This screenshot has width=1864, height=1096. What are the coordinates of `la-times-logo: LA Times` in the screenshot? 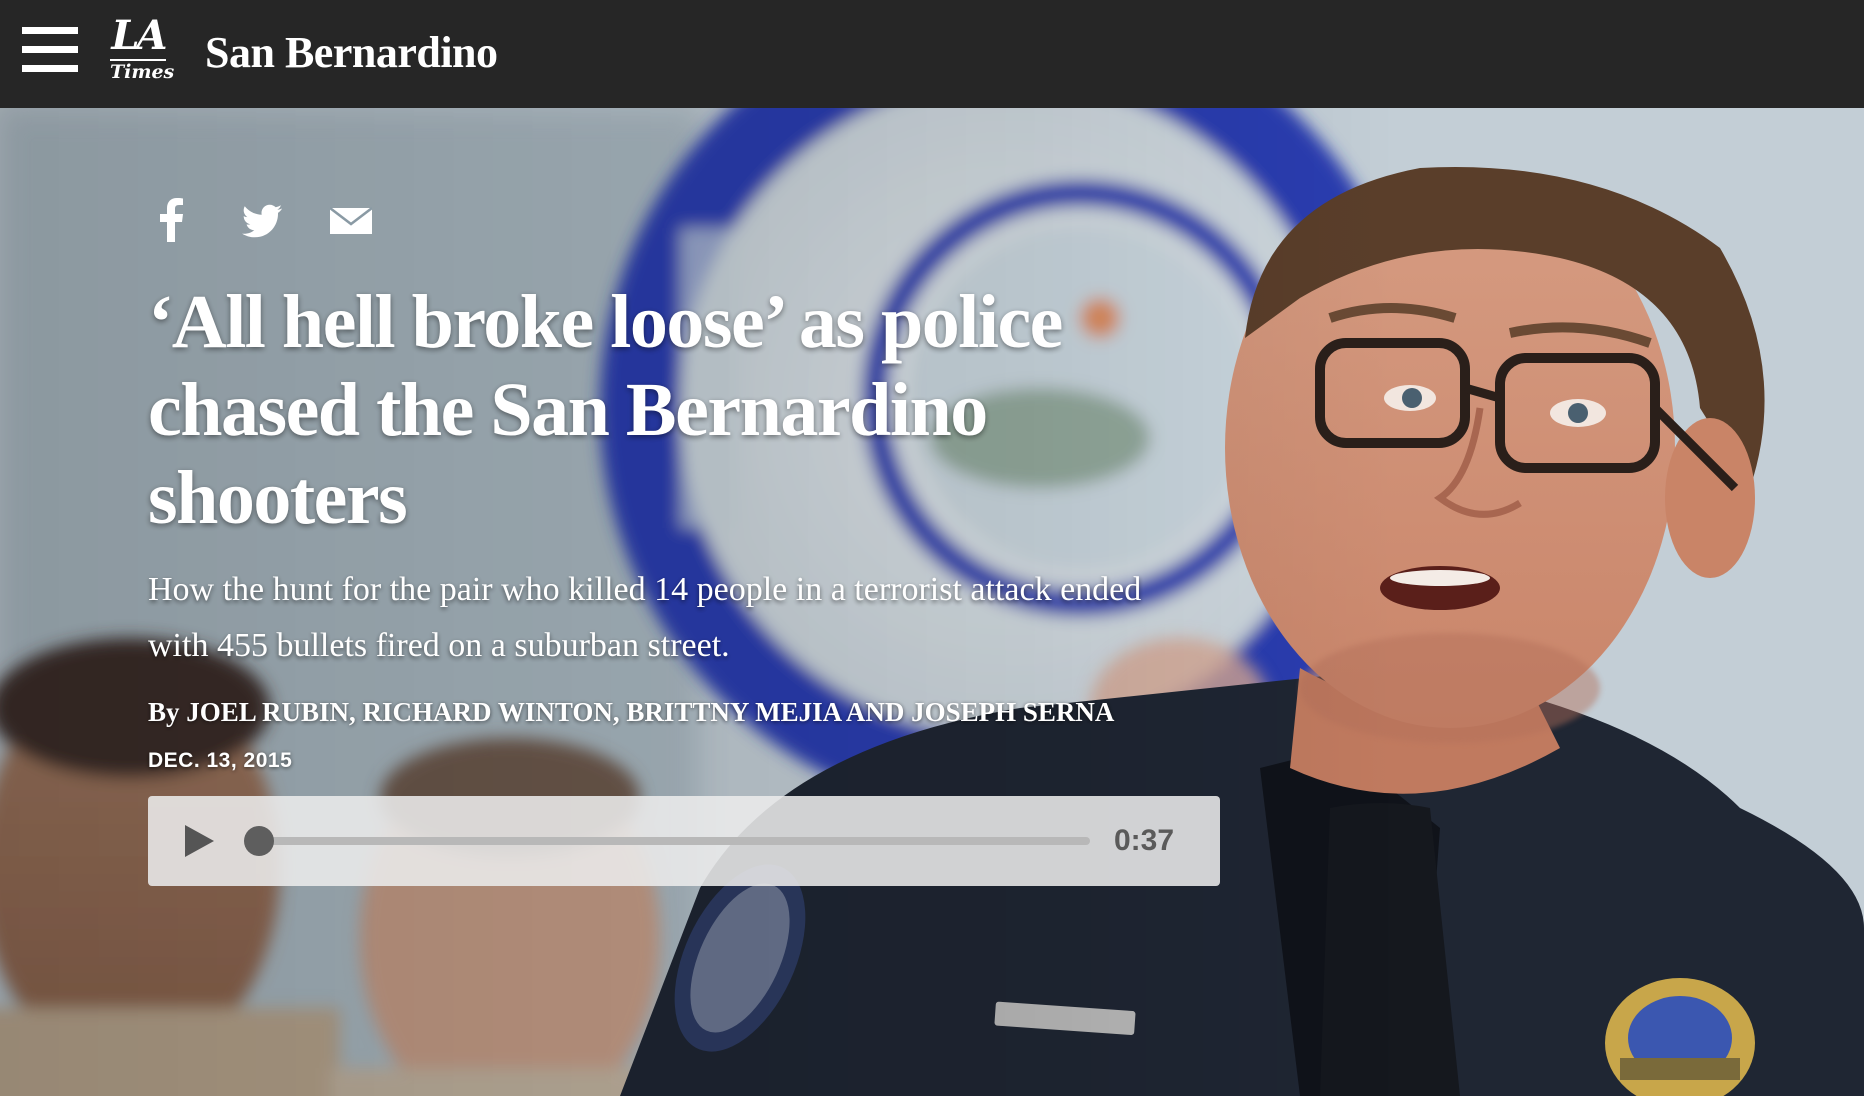 It's located at (142, 47).